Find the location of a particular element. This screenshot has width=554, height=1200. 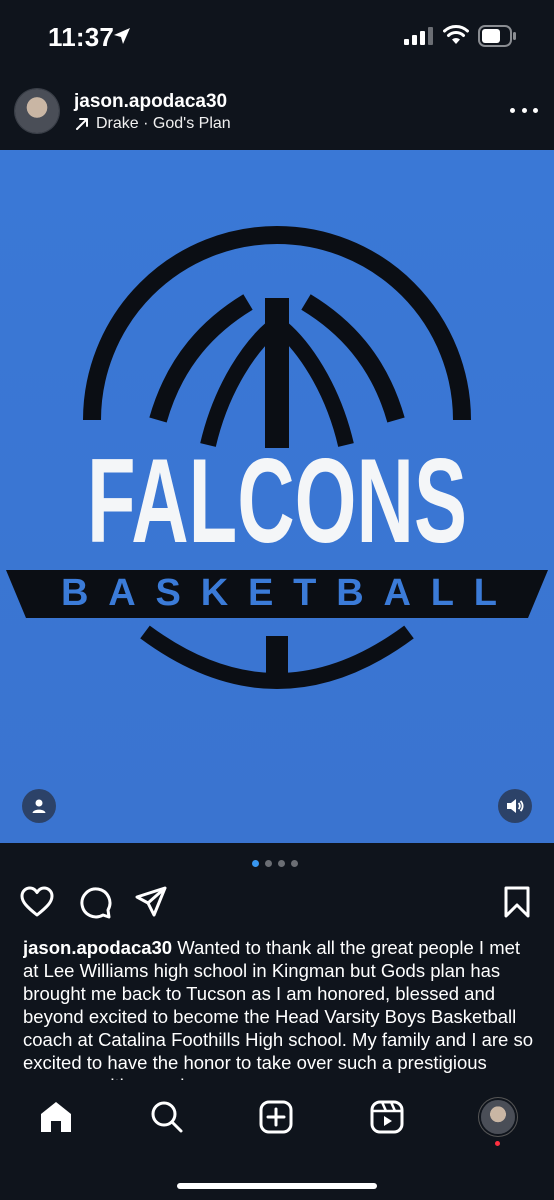

wifi-icon is located at coordinates (456, 34).